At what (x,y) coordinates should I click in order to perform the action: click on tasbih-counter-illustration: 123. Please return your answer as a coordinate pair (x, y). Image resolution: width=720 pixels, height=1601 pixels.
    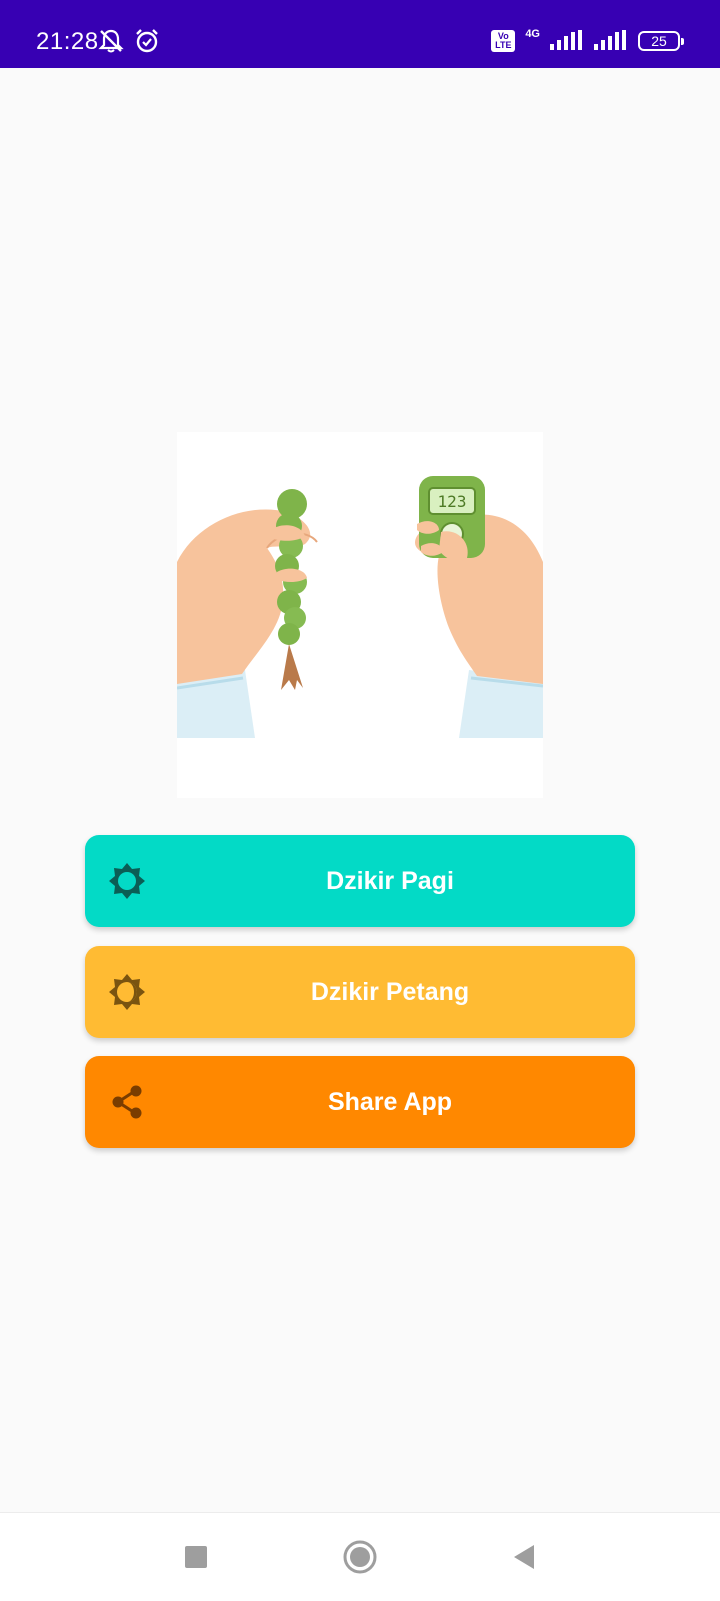
    Looking at the image, I should click on (360, 607).